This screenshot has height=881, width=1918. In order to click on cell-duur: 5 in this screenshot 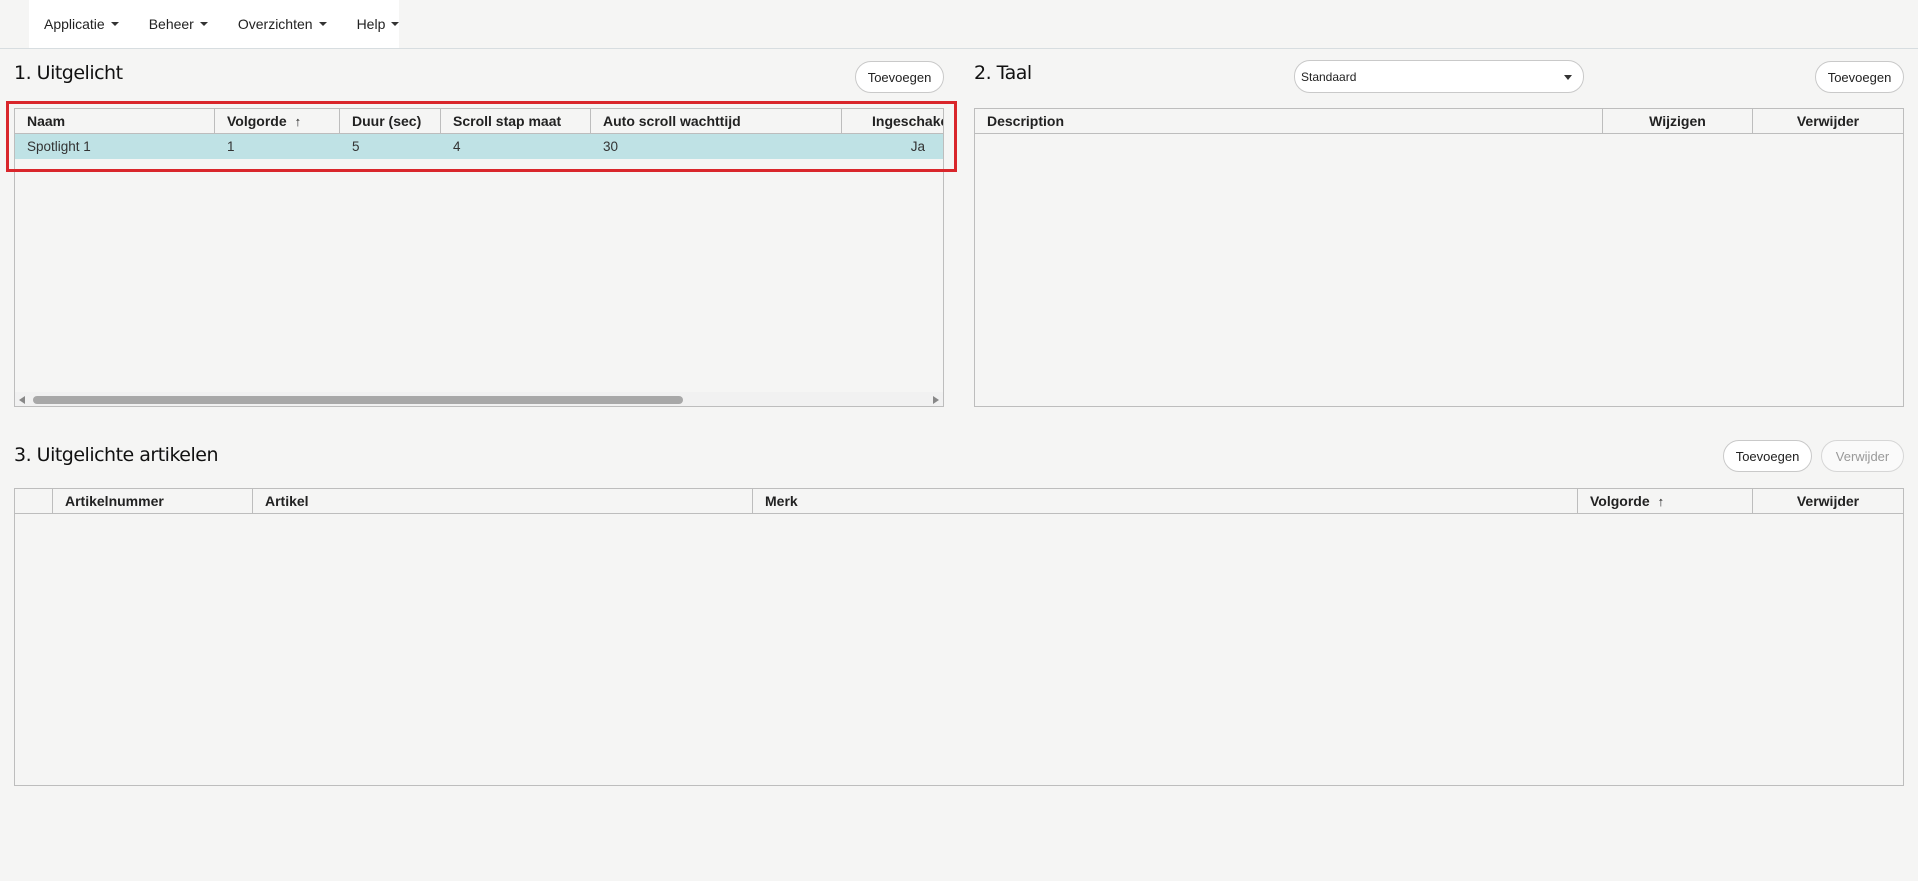, I will do `click(356, 146)`.